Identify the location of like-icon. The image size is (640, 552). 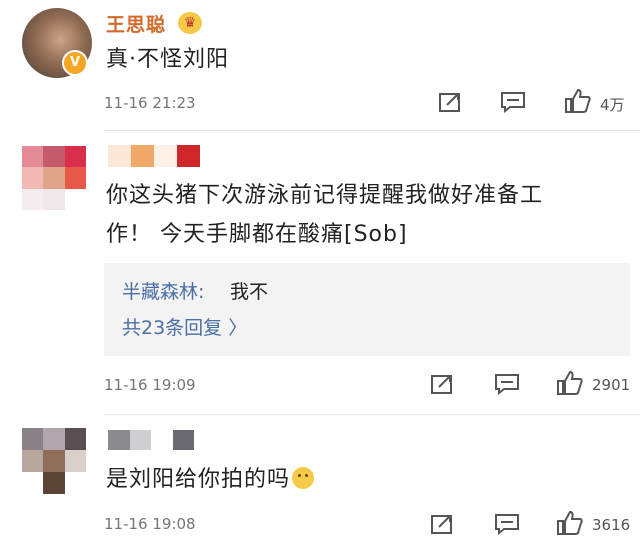
(570, 523).